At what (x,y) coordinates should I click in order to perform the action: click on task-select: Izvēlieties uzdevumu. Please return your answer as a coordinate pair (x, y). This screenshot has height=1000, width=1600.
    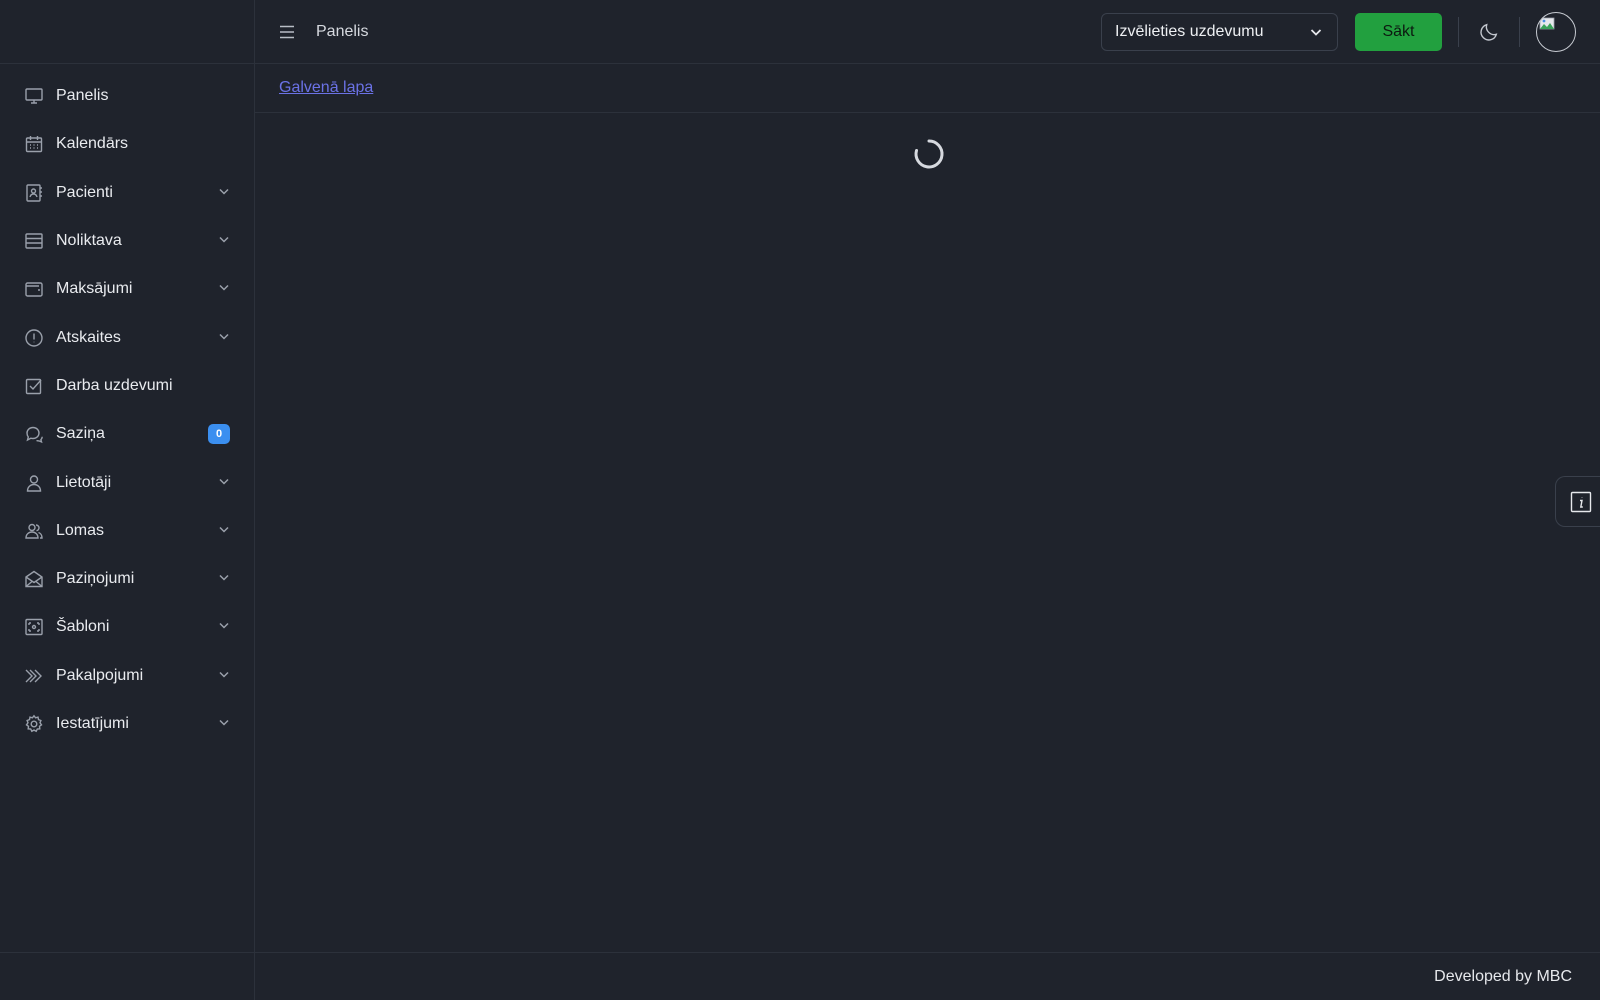
    Looking at the image, I should click on (1219, 31).